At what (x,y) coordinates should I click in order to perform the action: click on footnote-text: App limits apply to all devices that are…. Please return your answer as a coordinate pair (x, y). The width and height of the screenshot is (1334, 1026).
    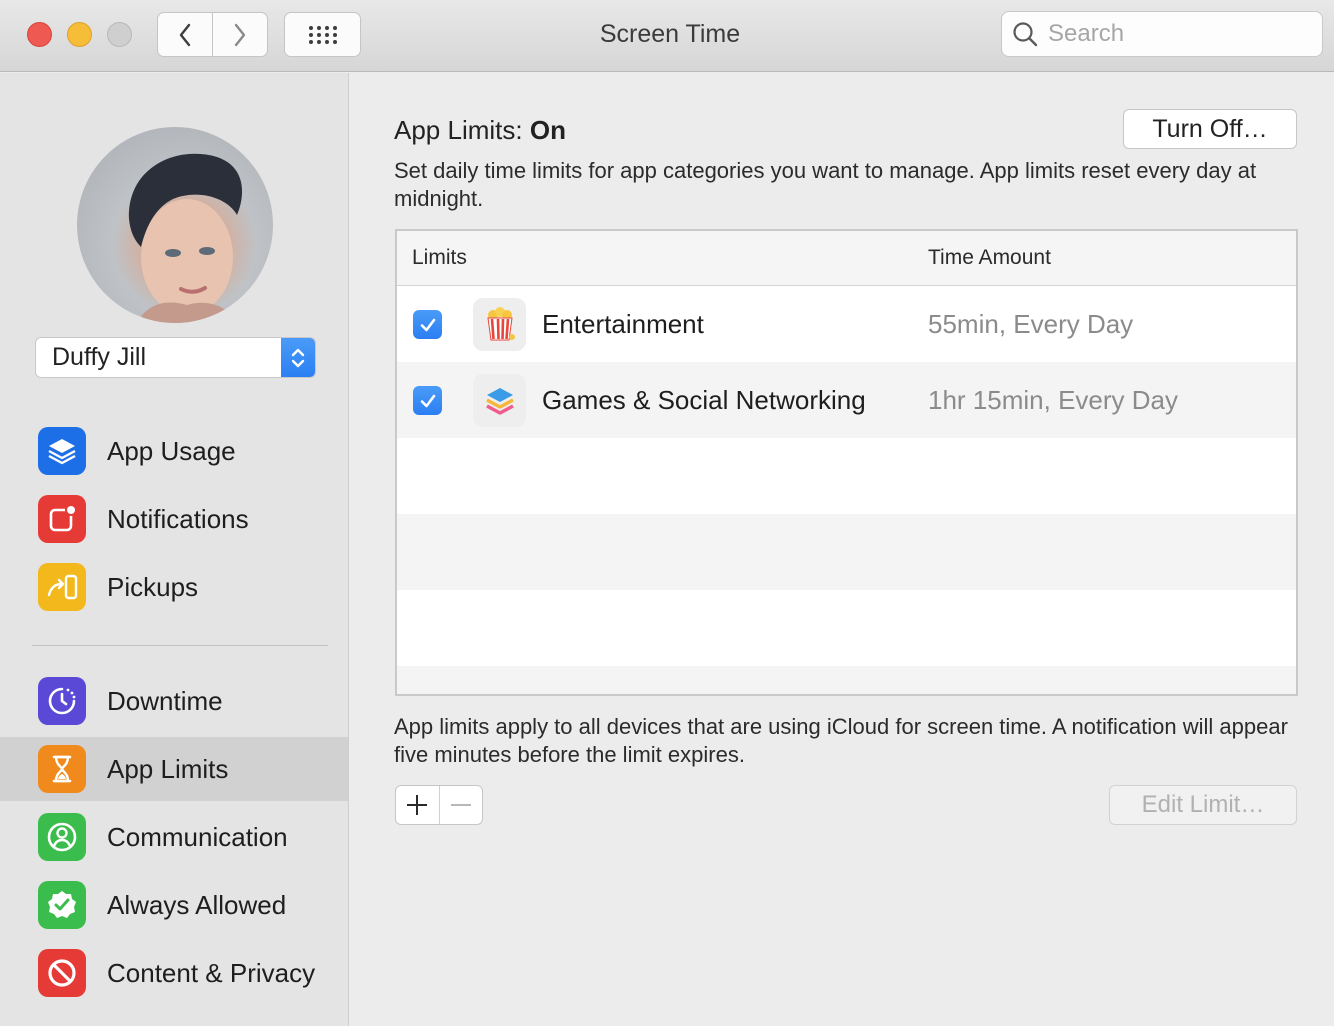
    Looking at the image, I should click on (841, 740).